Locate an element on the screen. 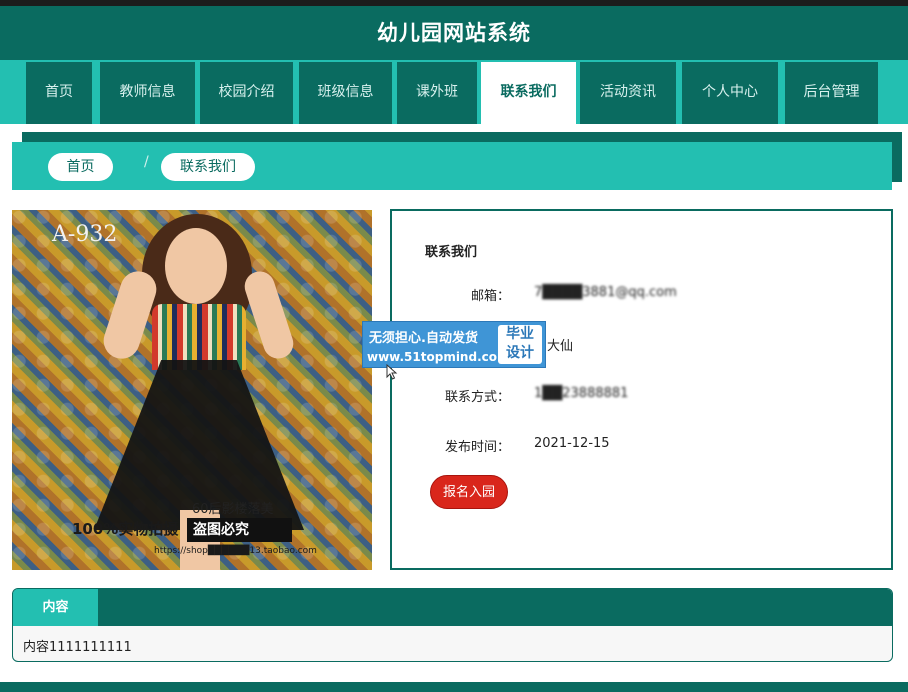 The height and width of the screenshot is (692, 908). content-section: 内容 内容1111111111 is located at coordinates (452, 625).